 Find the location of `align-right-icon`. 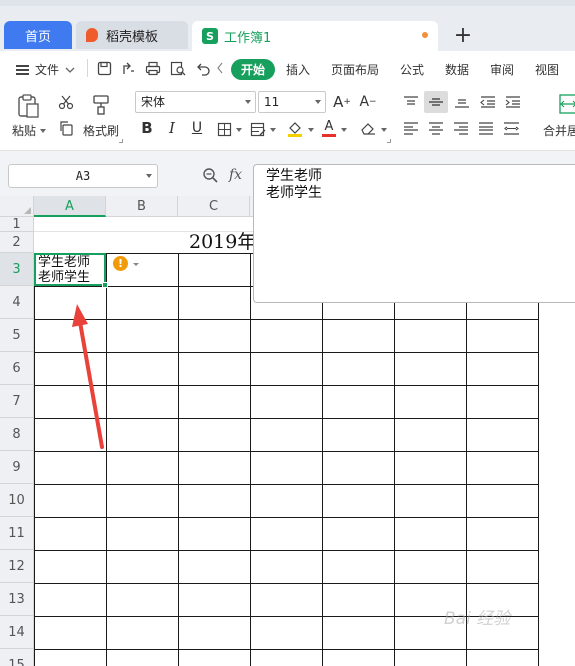

align-right-icon is located at coordinates (461, 128).